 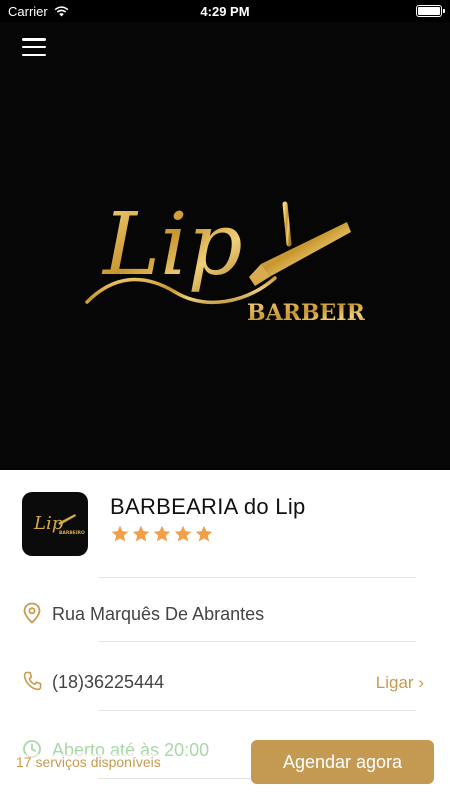 I want to click on status-bar: Carrier 4:29 PM, so click(x=225, y=11).